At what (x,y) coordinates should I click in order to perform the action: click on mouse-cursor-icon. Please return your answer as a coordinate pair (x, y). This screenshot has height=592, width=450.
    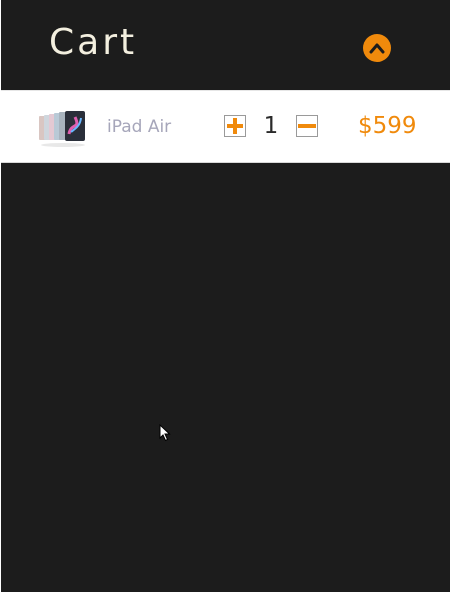
    Looking at the image, I should click on (165, 433).